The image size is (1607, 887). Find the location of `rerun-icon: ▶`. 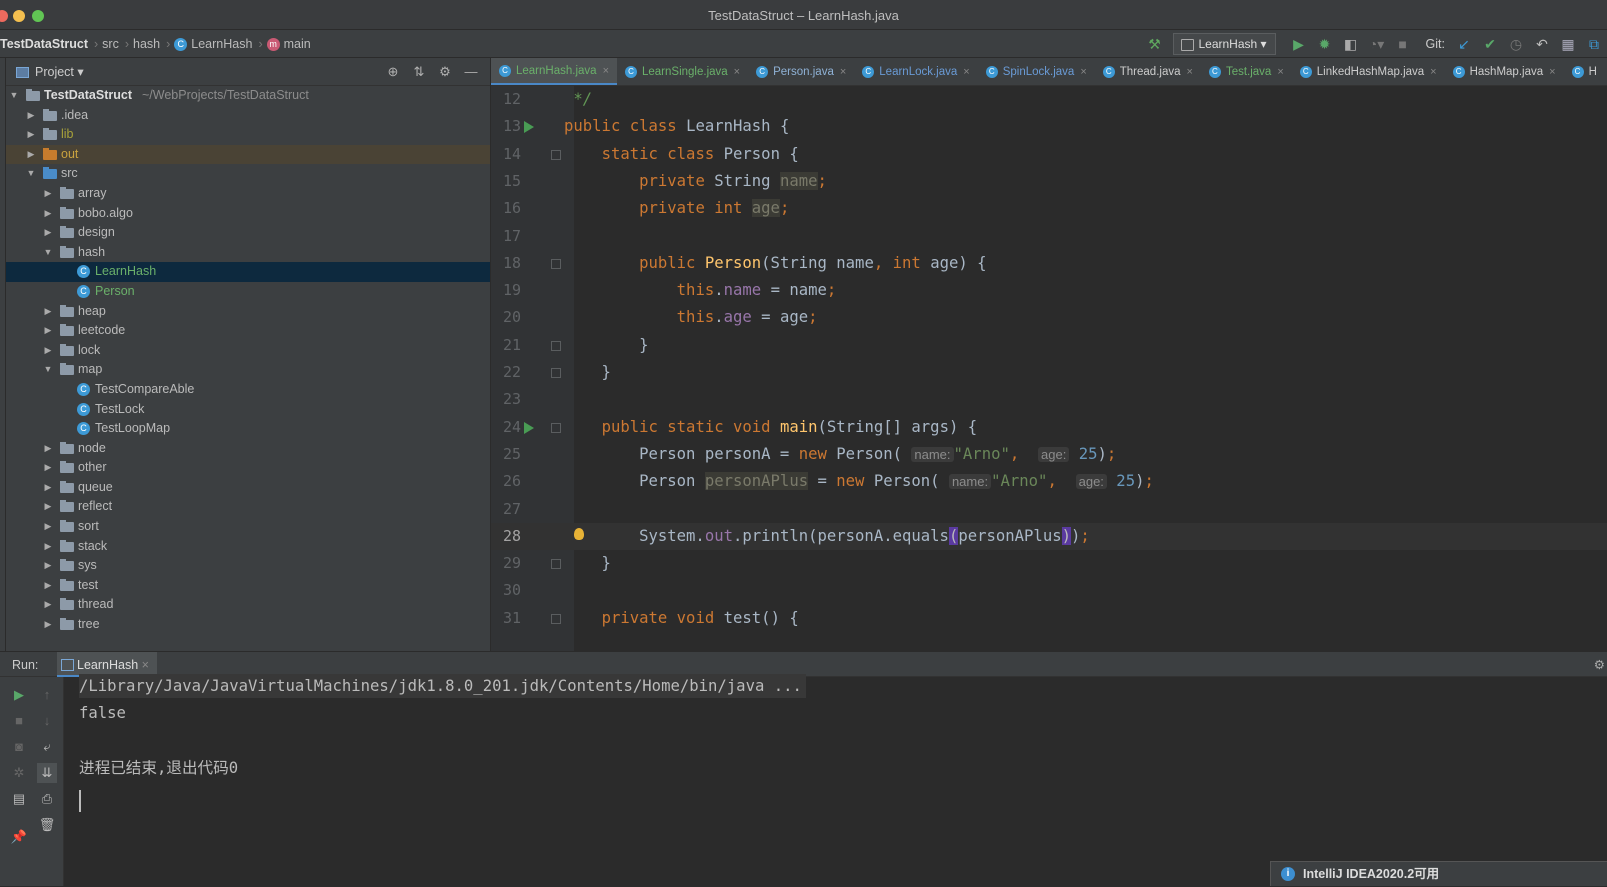

rerun-icon: ▶ is located at coordinates (19, 695).